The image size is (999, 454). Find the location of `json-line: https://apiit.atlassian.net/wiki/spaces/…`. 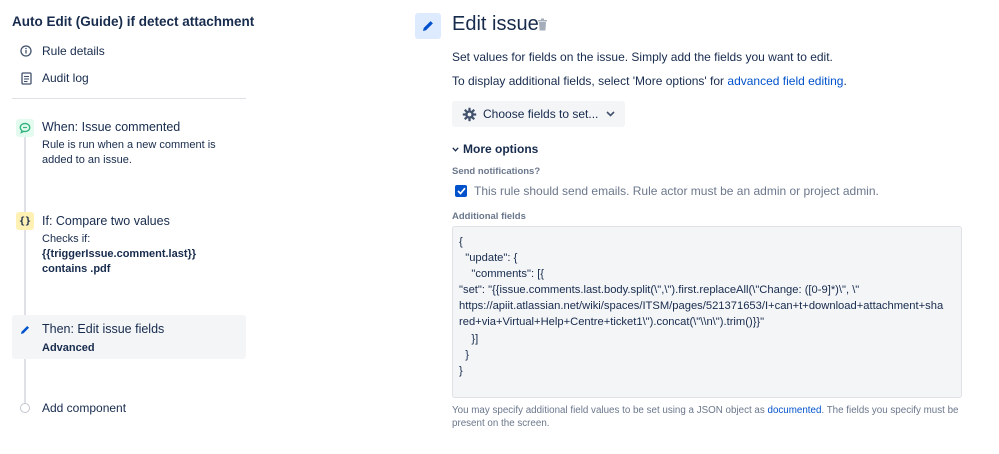

json-line: https://apiit.atlassian.net/wiki/spaces/… is located at coordinates (701, 306).